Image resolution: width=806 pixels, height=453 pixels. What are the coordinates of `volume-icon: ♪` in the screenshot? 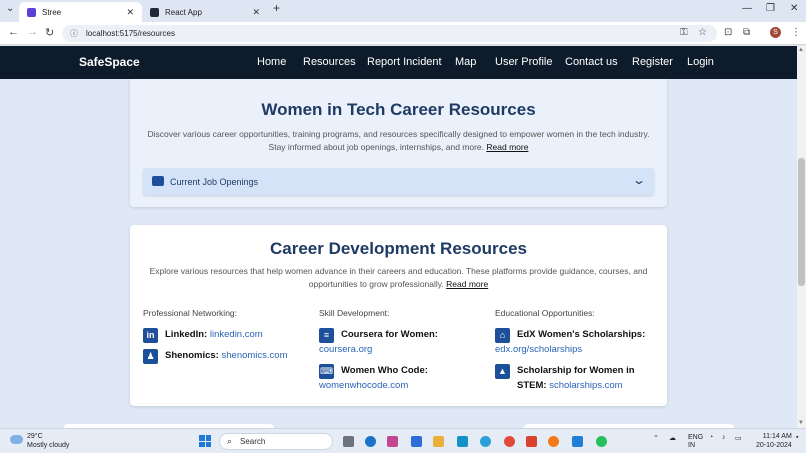 It's located at (724, 437).